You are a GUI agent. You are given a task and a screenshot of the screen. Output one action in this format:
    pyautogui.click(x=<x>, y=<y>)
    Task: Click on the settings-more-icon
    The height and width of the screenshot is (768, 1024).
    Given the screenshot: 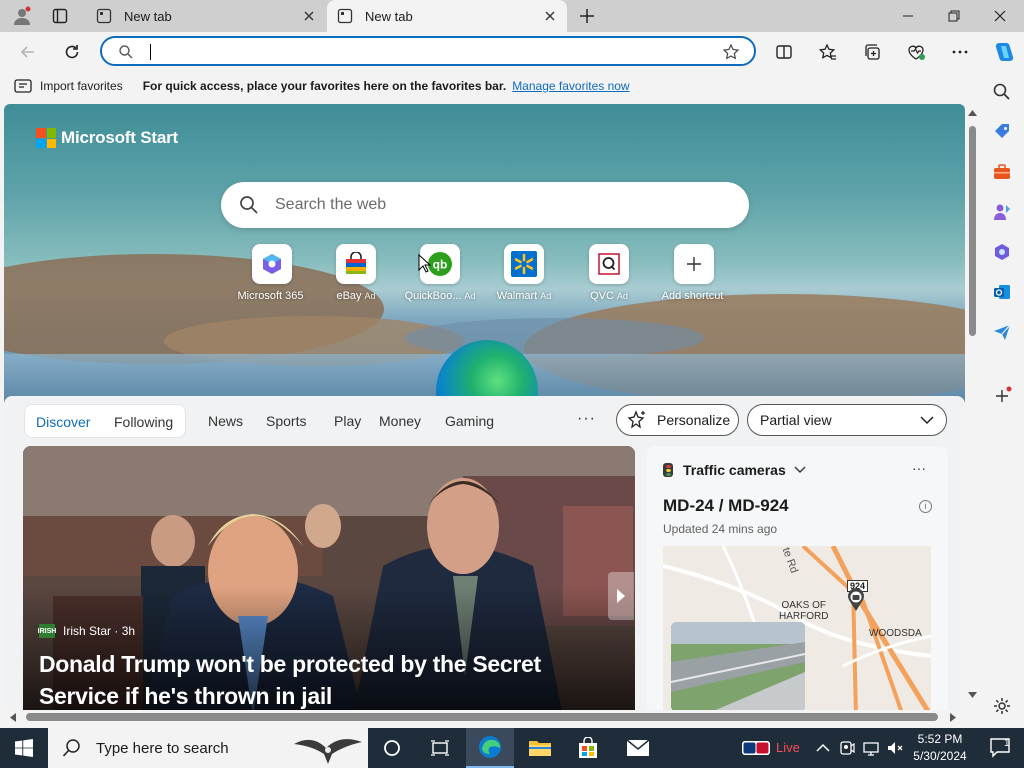 What is the action you would take?
    pyautogui.click(x=960, y=52)
    